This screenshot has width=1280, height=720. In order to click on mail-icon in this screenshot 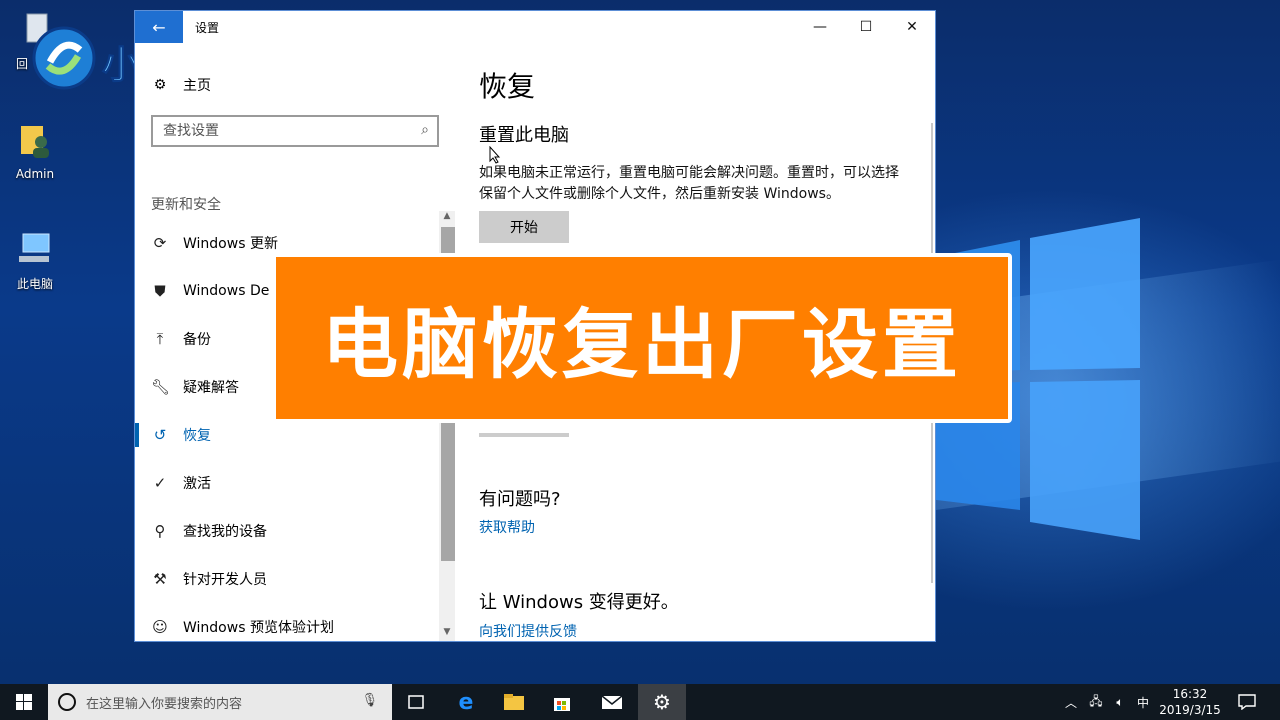, I will do `click(612, 702)`.